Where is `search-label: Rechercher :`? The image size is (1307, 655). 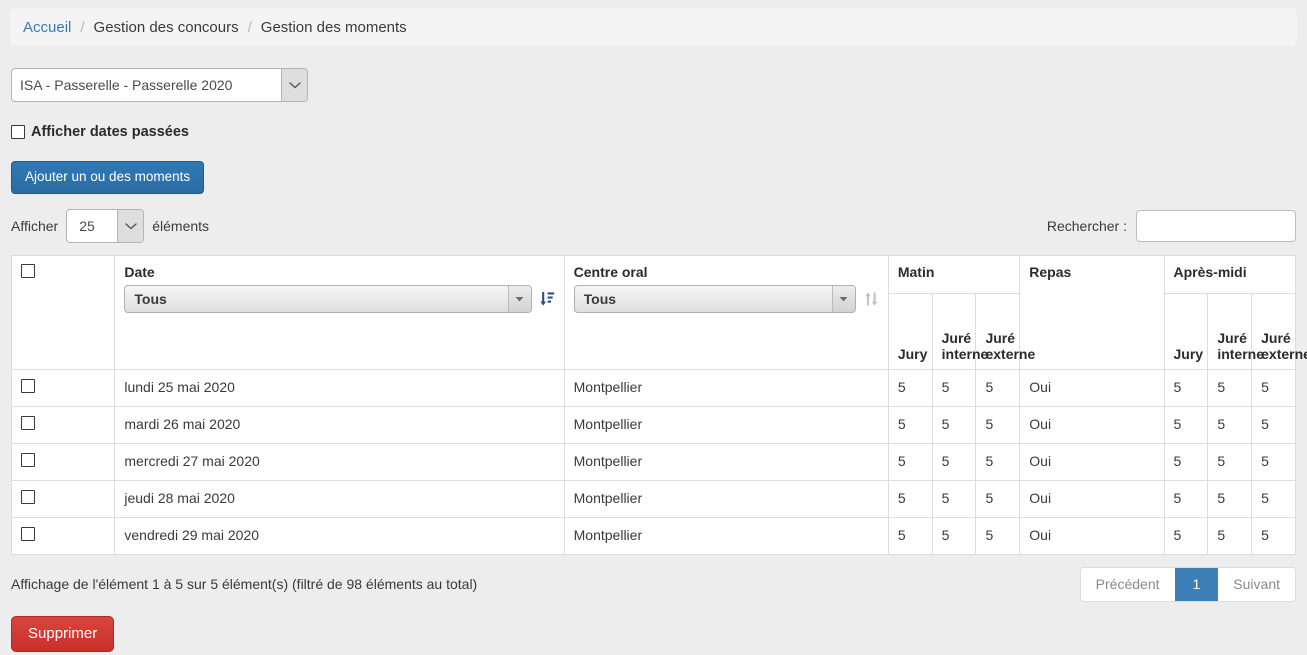
search-label: Rechercher : is located at coordinates (1086, 225).